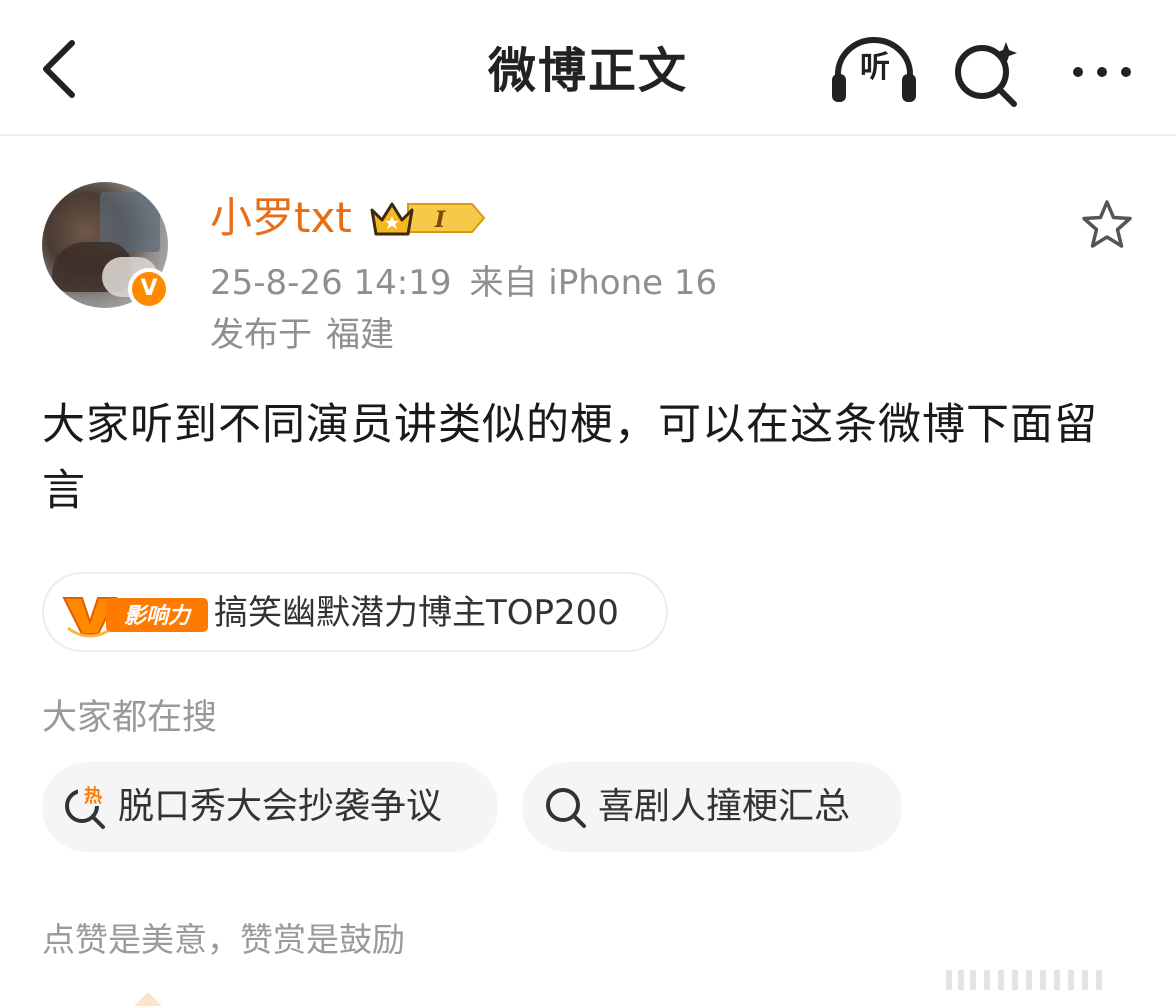  I want to click on location-prefix: 发布于, so click(261, 335).